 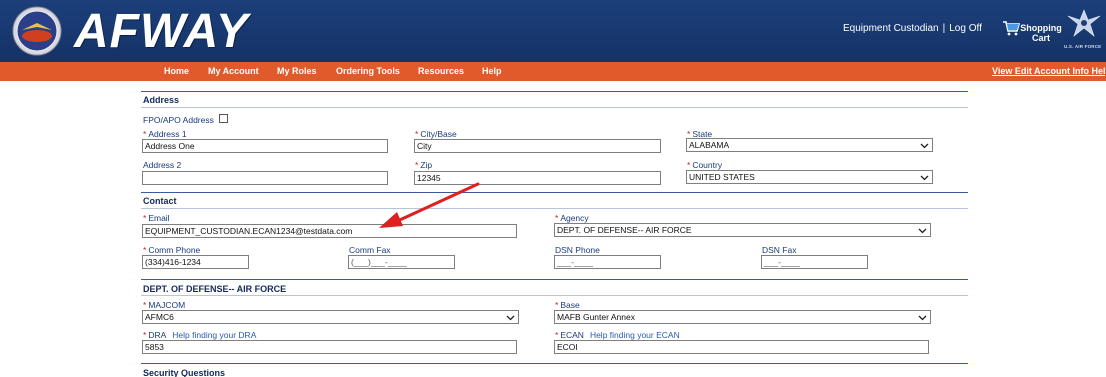 I want to click on user-links: Equipment Custodian | Log Off, so click(x=912, y=28).